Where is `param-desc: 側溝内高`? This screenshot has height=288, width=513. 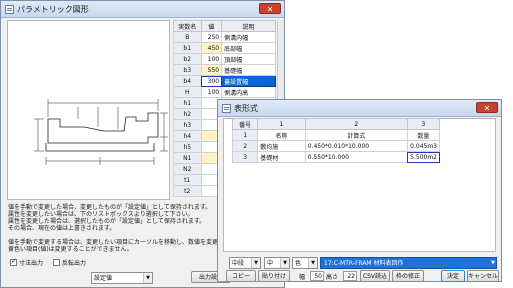 param-desc: 側溝内高 is located at coordinates (248, 92).